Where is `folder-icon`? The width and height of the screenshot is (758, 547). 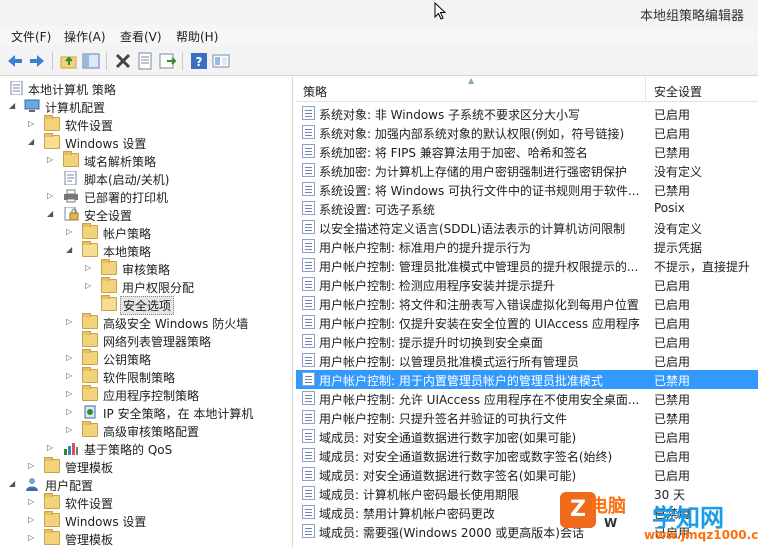
folder-icon is located at coordinates (109, 285).